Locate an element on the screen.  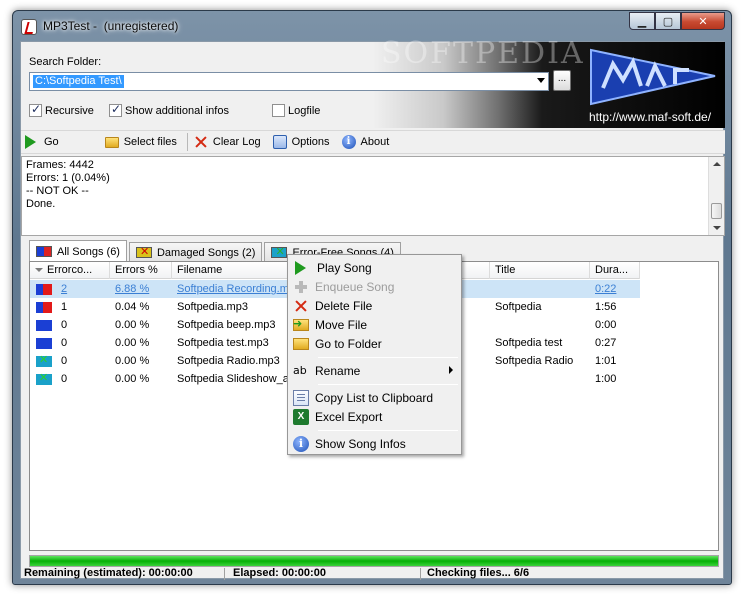
close-button: ✕ is located at coordinates (703, 21).